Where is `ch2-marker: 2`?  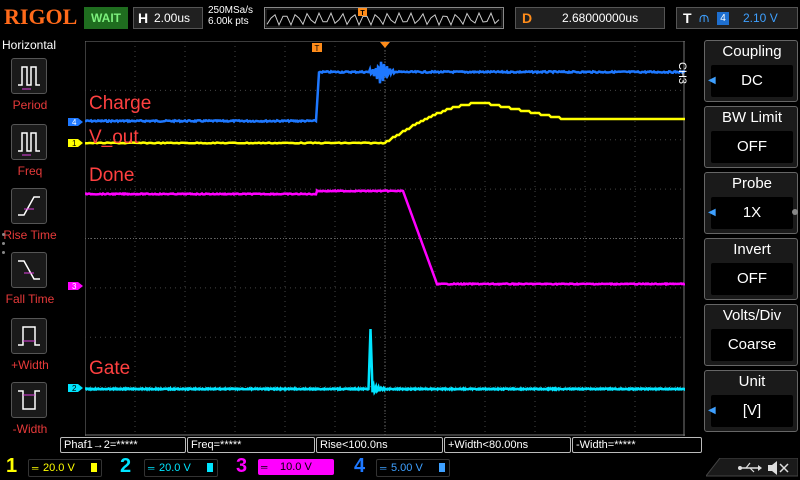 ch2-marker: 2 is located at coordinates (75, 388).